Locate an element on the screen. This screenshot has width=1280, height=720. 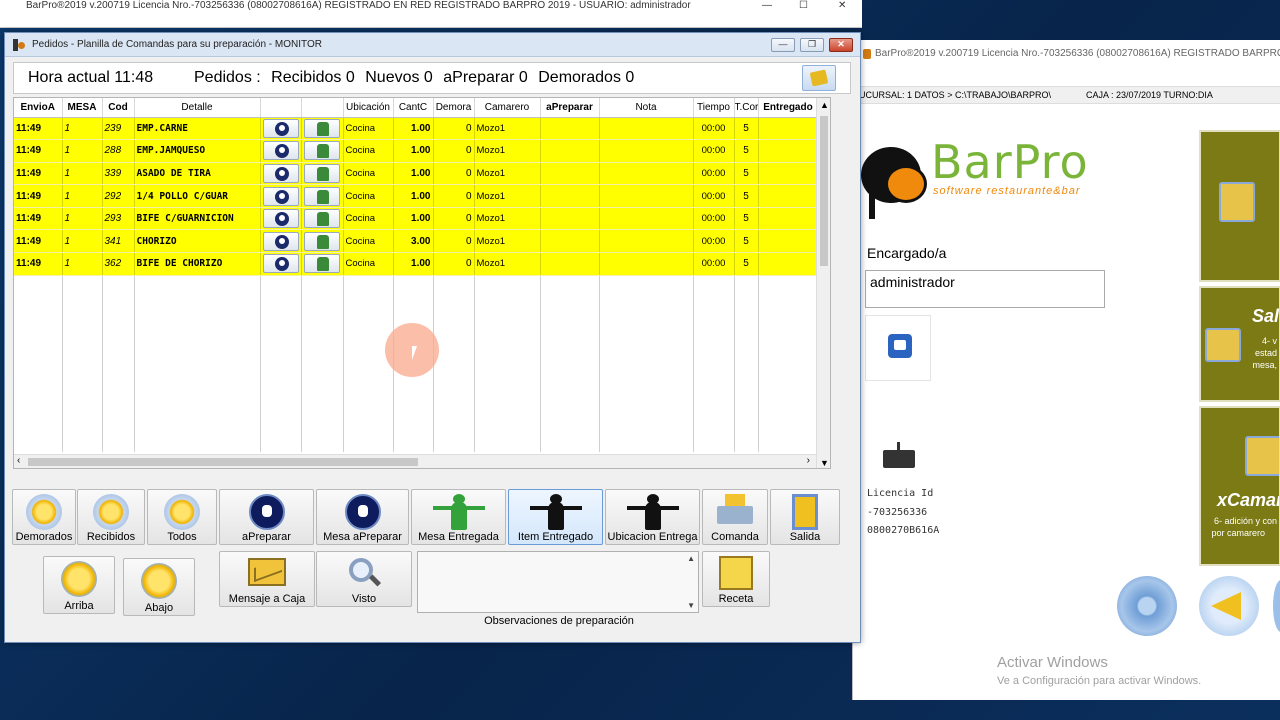
cell-entregar-button is located at coordinates (322, 219).